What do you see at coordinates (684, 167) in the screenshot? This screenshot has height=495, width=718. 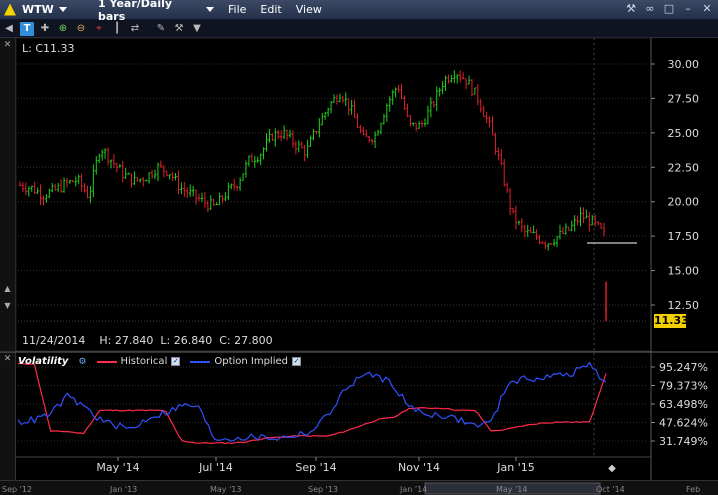 I see `price-tick-label: 22.50` at bounding box center [684, 167].